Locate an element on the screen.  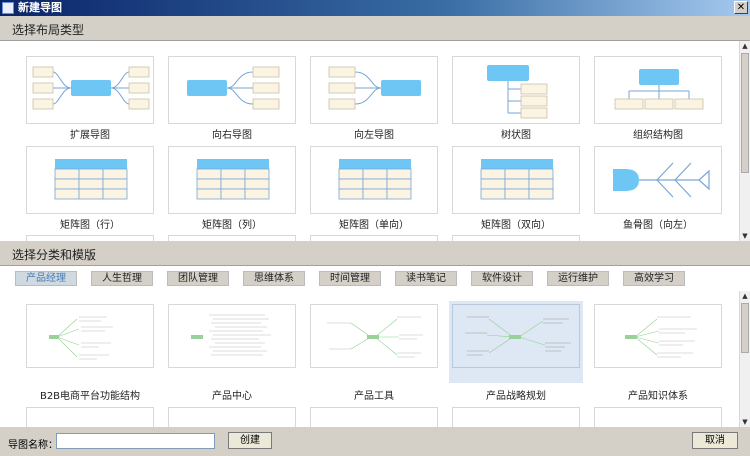
category-tab-time: 时间管理 is located at coordinates (350, 278).